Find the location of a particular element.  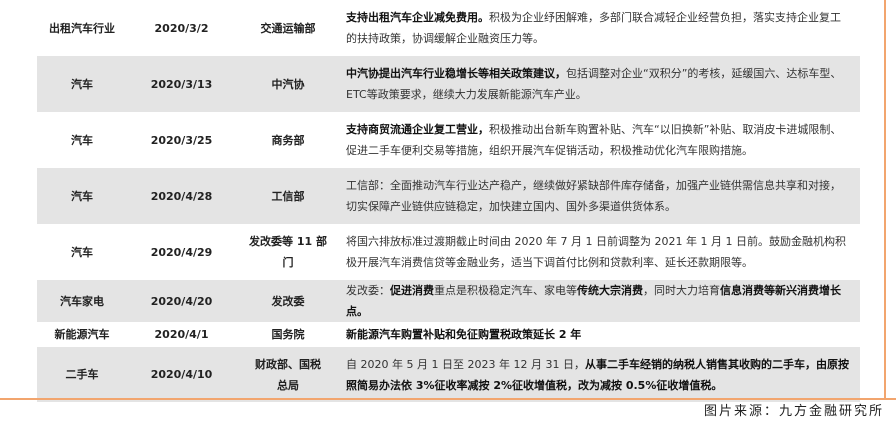

date-cell: 2020/3/25 is located at coordinates (181, 140).